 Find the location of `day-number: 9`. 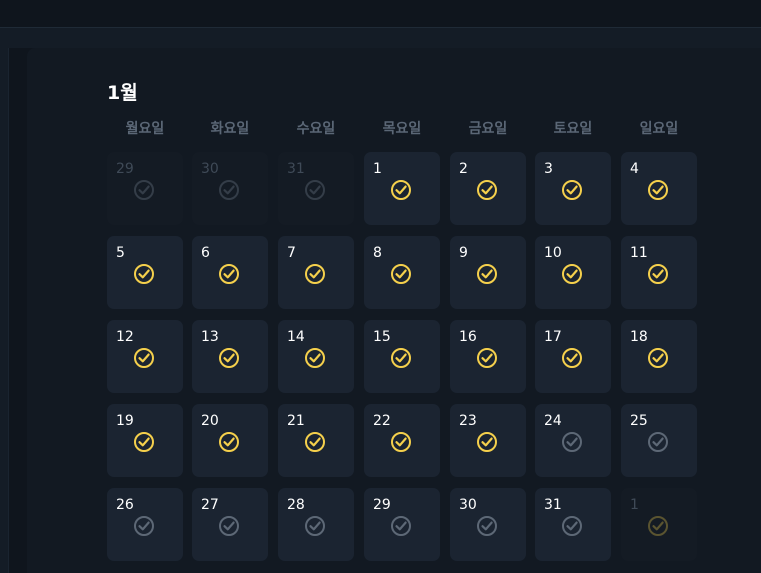

day-number: 9 is located at coordinates (463, 253).